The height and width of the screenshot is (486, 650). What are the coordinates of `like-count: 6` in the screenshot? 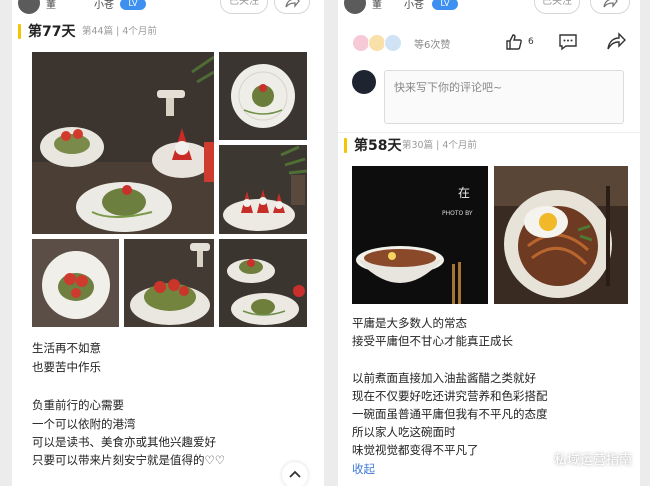 It's located at (531, 42).